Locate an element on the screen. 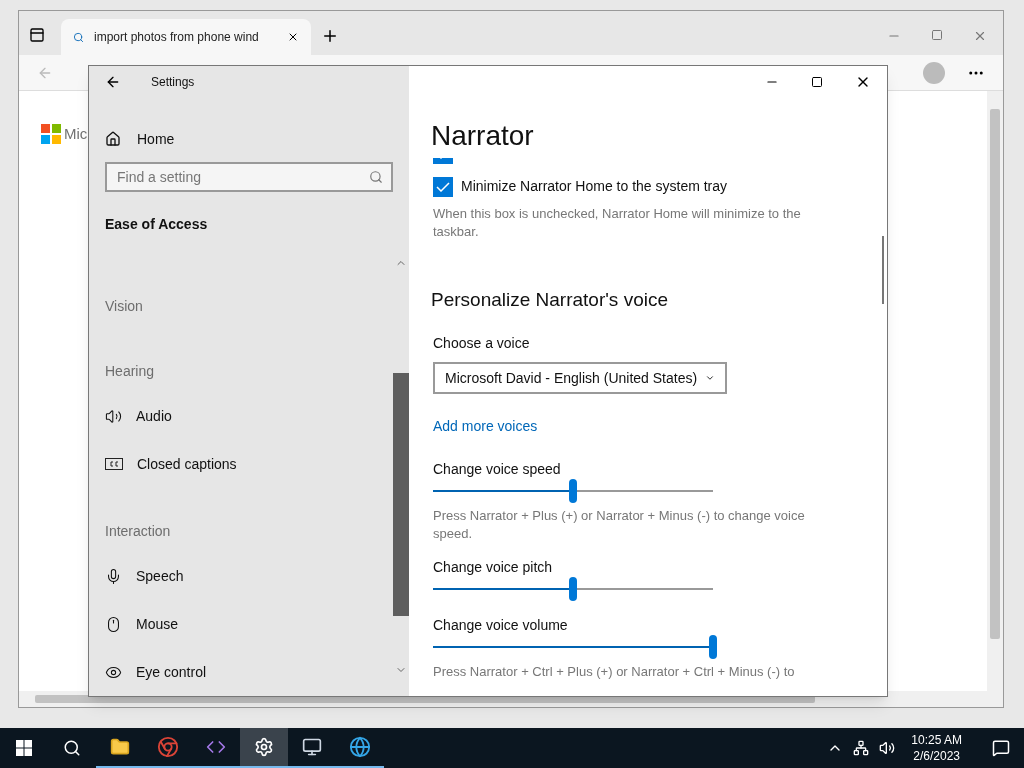 The height and width of the screenshot is (768, 1024). browser-icon is located at coordinates (168, 747).